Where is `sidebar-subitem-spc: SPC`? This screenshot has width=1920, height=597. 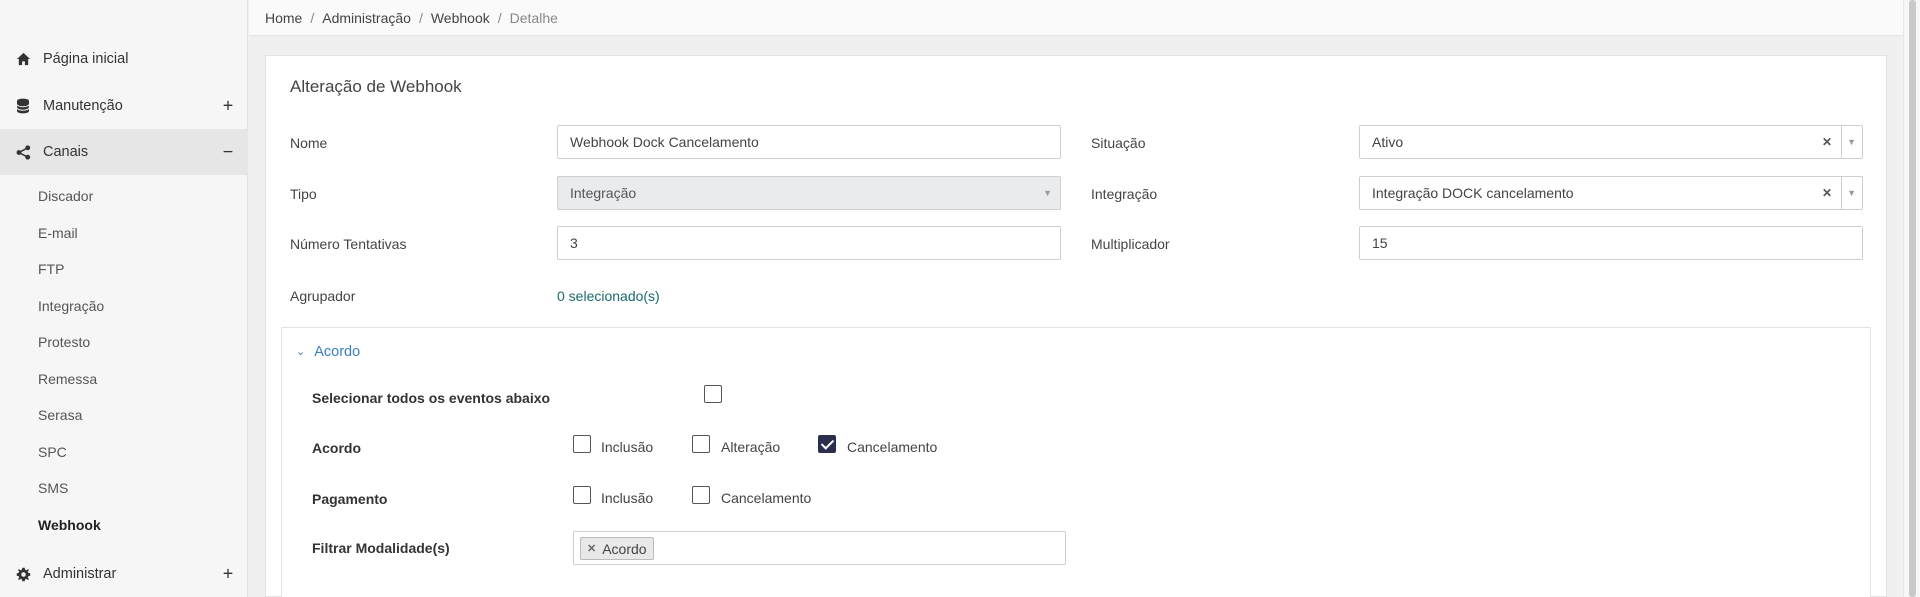
sidebar-subitem-spc: SPC is located at coordinates (52, 452).